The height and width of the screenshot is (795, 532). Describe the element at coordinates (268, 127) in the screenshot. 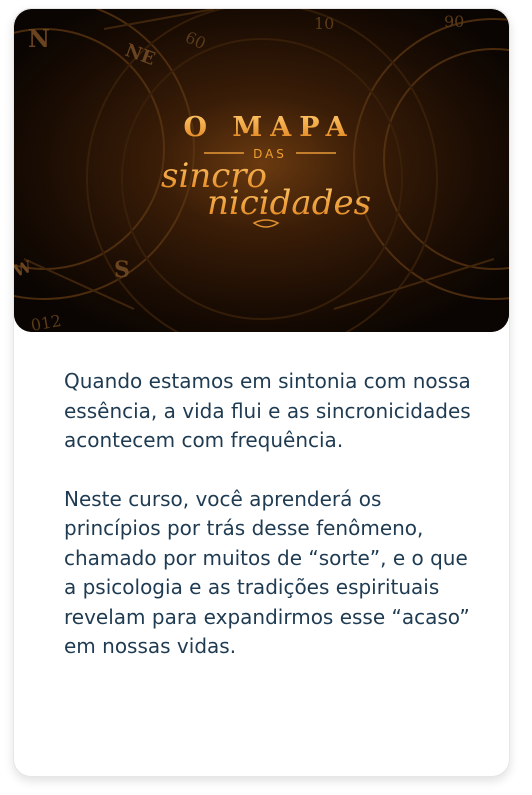

I see `banner-title-main: O MAPA` at that location.